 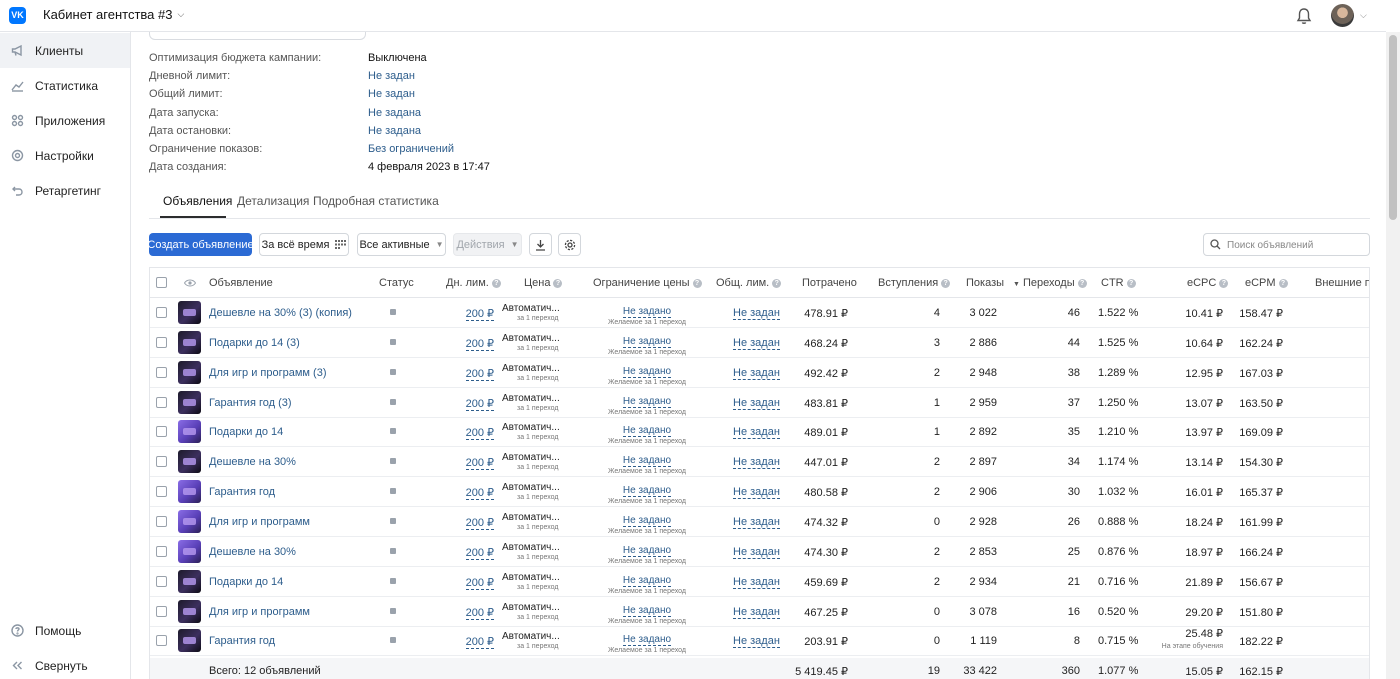 I want to click on search-input, so click(x=1297, y=245).